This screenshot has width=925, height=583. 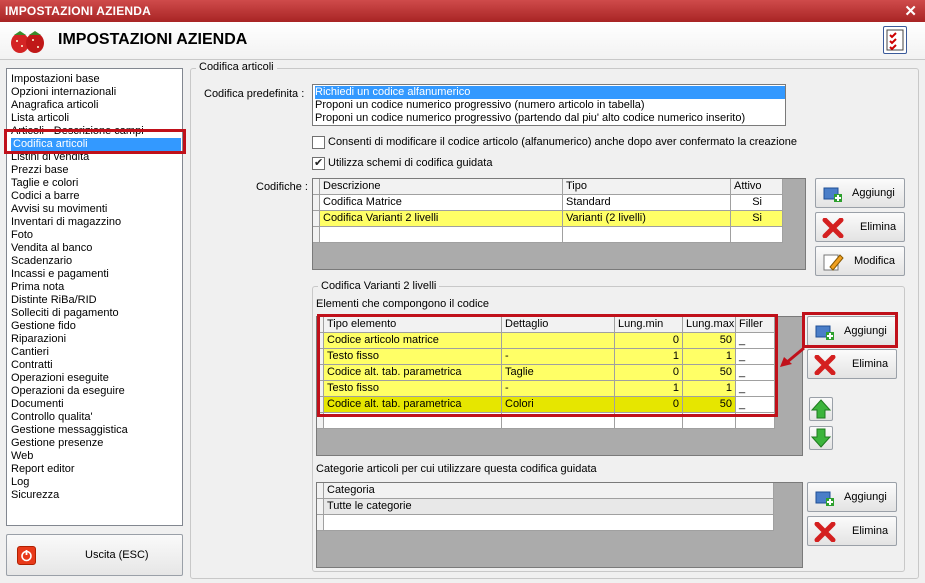 I want to click on sidebar-item: Foto, so click(x=22, y=235).